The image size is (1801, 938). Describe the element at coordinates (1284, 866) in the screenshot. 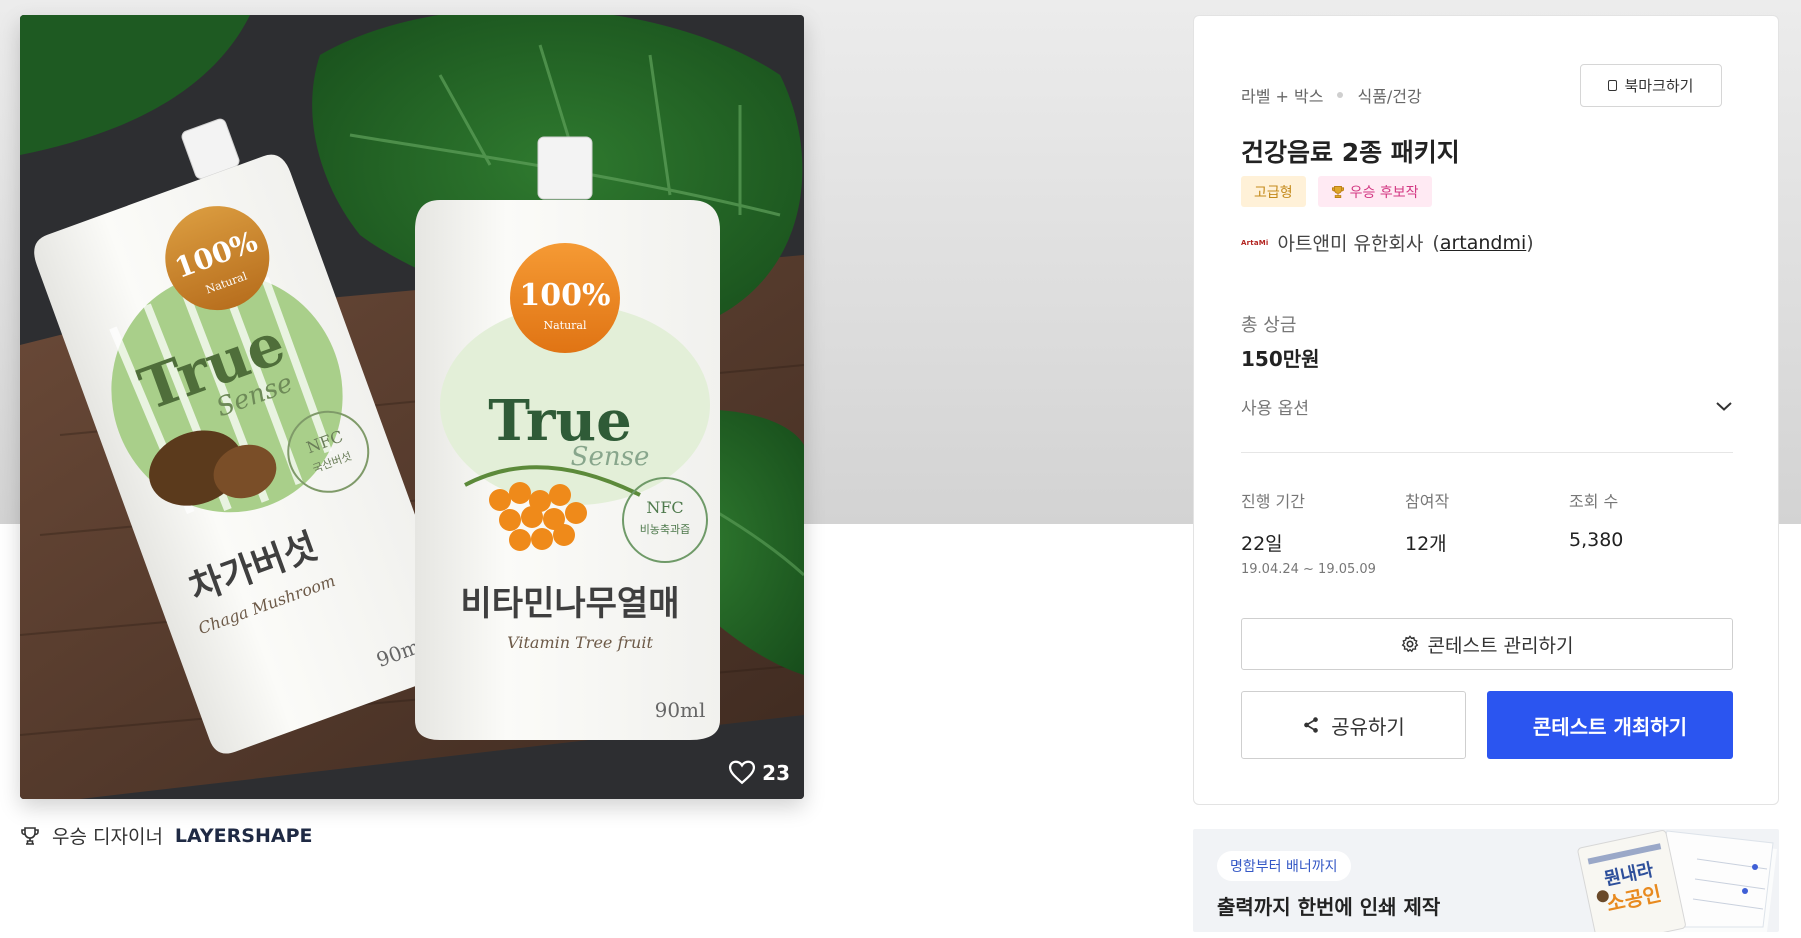

I see `banner-tag: 명함부터 배너까지` at that location.